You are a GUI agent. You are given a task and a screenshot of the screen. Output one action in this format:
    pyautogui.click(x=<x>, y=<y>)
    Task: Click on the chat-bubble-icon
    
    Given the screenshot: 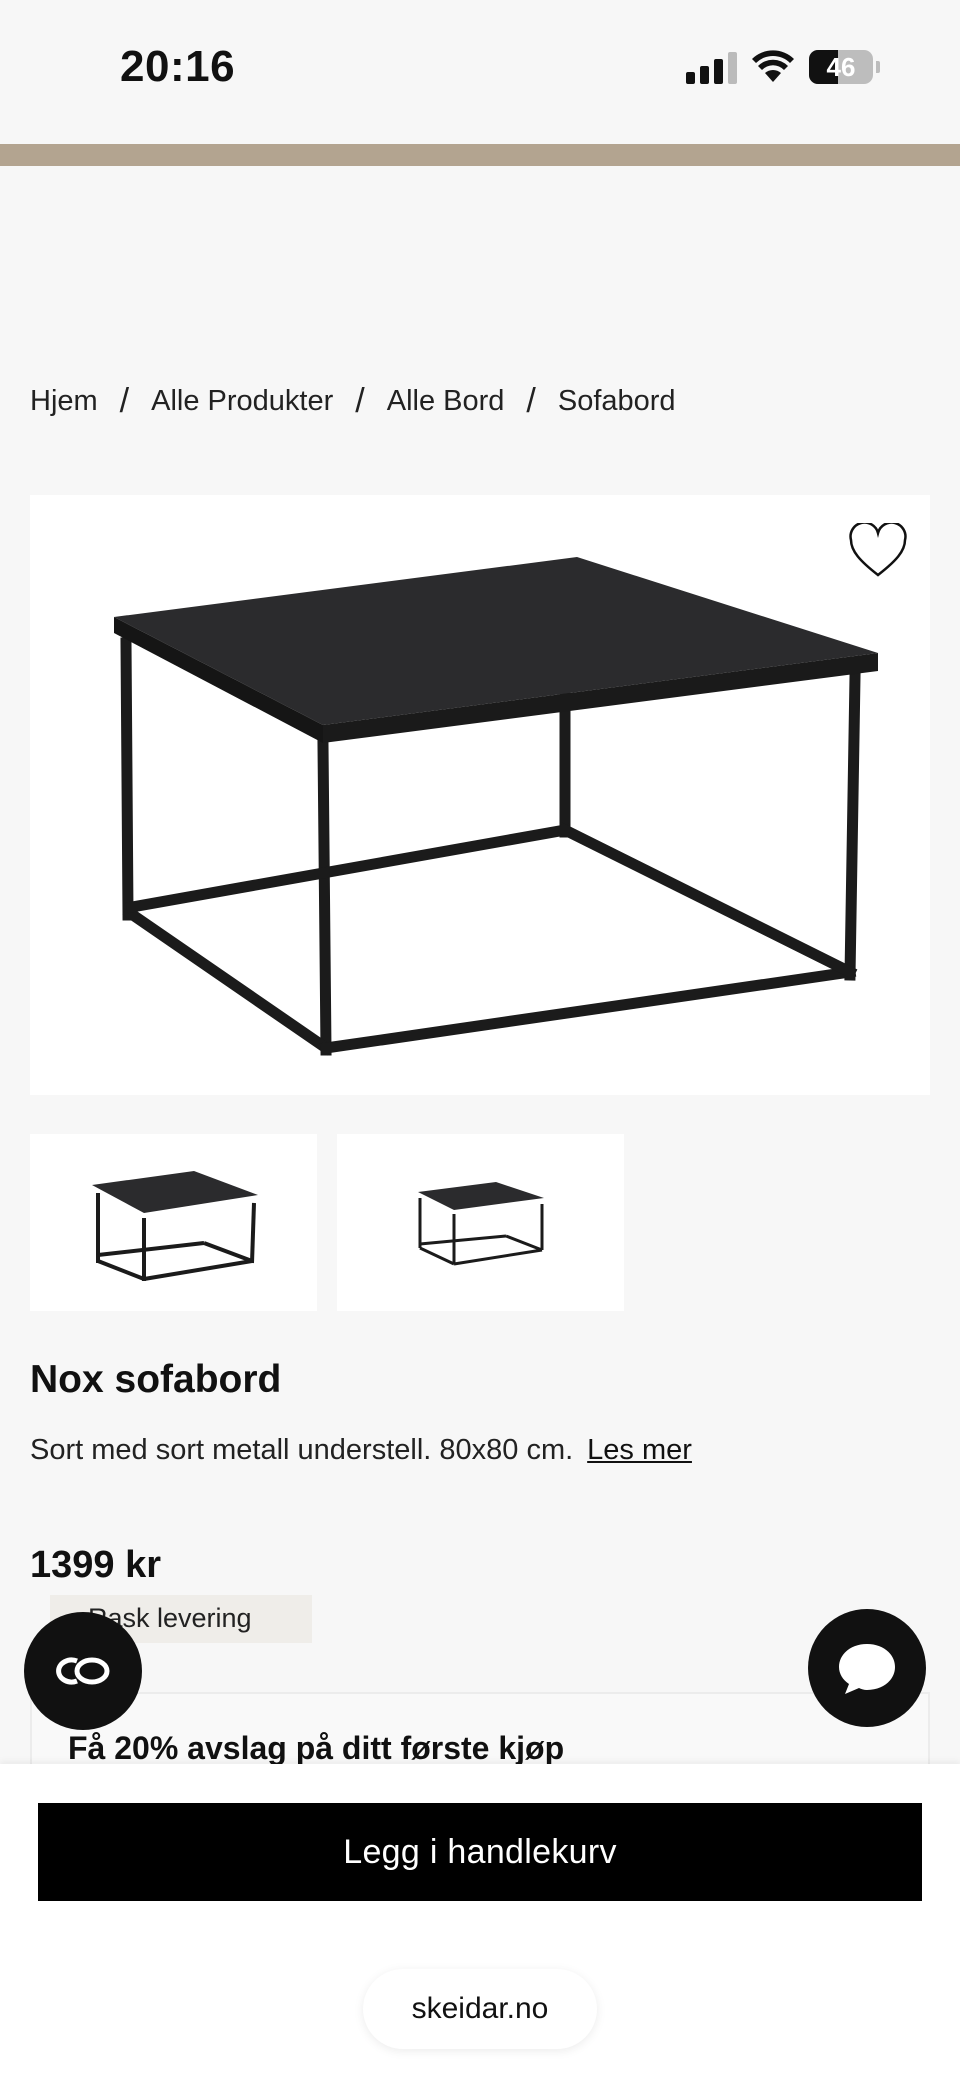 What is the action you would take?
    pyautogui.click(x=867, y=1669)
    